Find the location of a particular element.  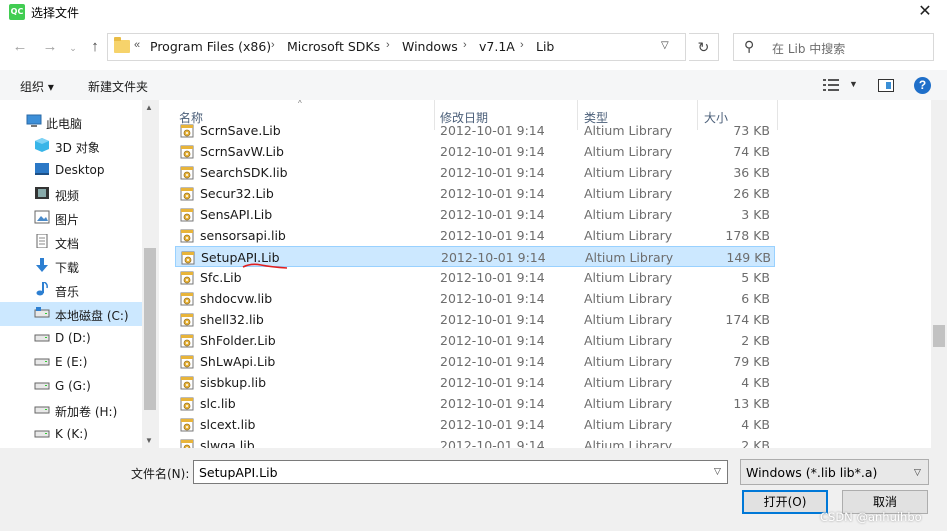

file-name: slwga.lib is located at coordinates (227, 443).